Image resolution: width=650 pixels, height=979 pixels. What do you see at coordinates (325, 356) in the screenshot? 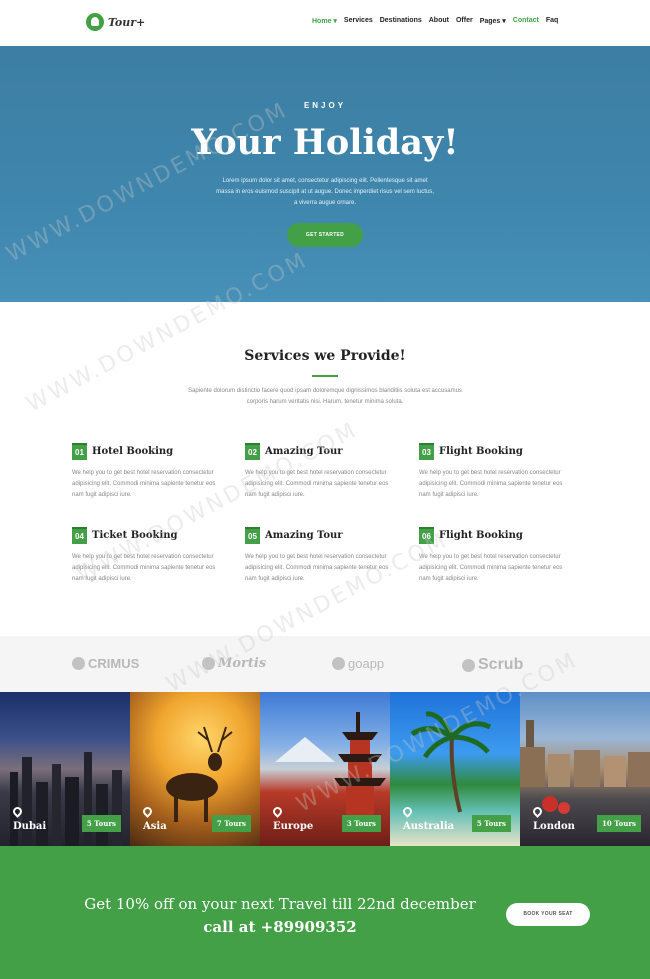
I see `services-title: Services we Provide!` at bounding box center [325, 356].